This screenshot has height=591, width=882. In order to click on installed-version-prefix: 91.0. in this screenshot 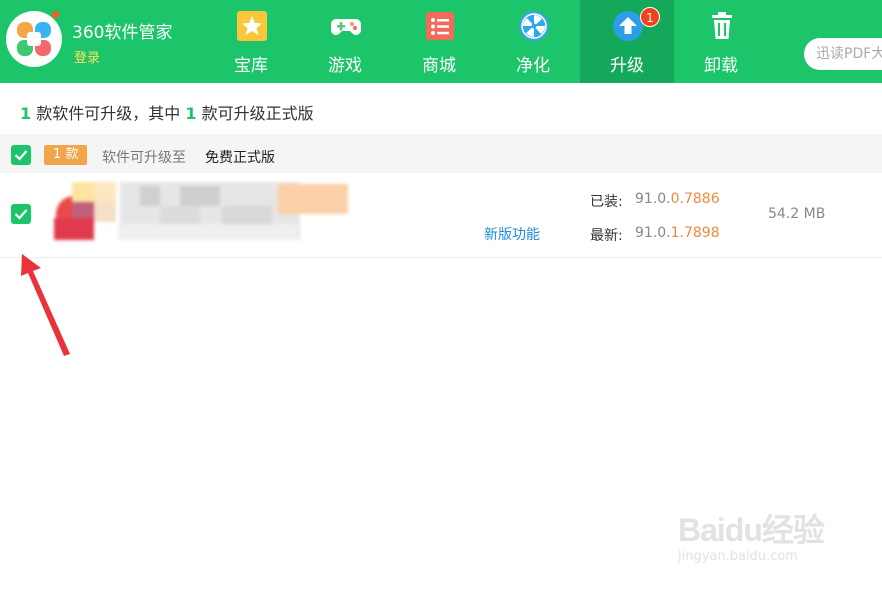, I will do `click(653, 199)`.